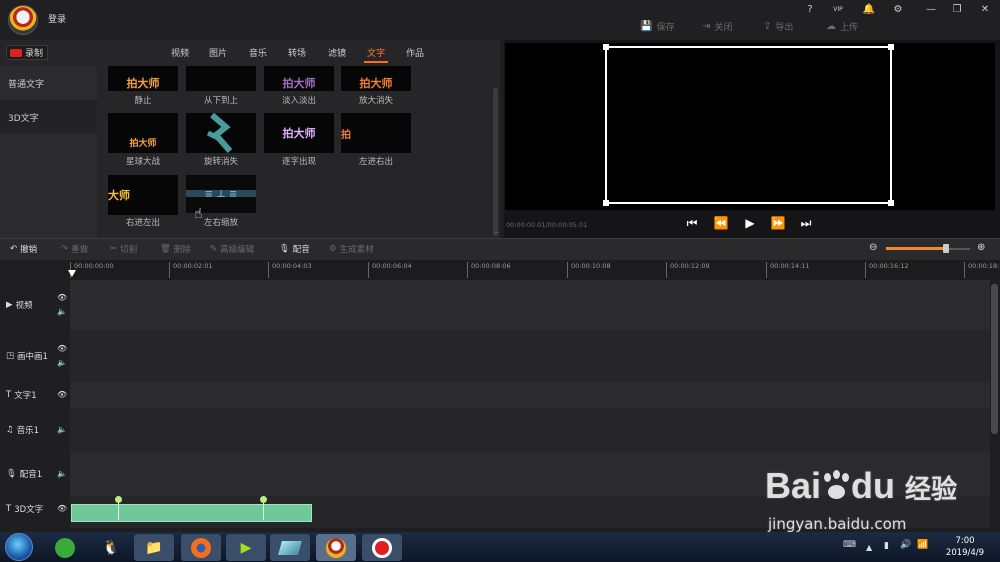 The image size is (1000, 562). I want to click on save-label: 保存, so click(665, 27).